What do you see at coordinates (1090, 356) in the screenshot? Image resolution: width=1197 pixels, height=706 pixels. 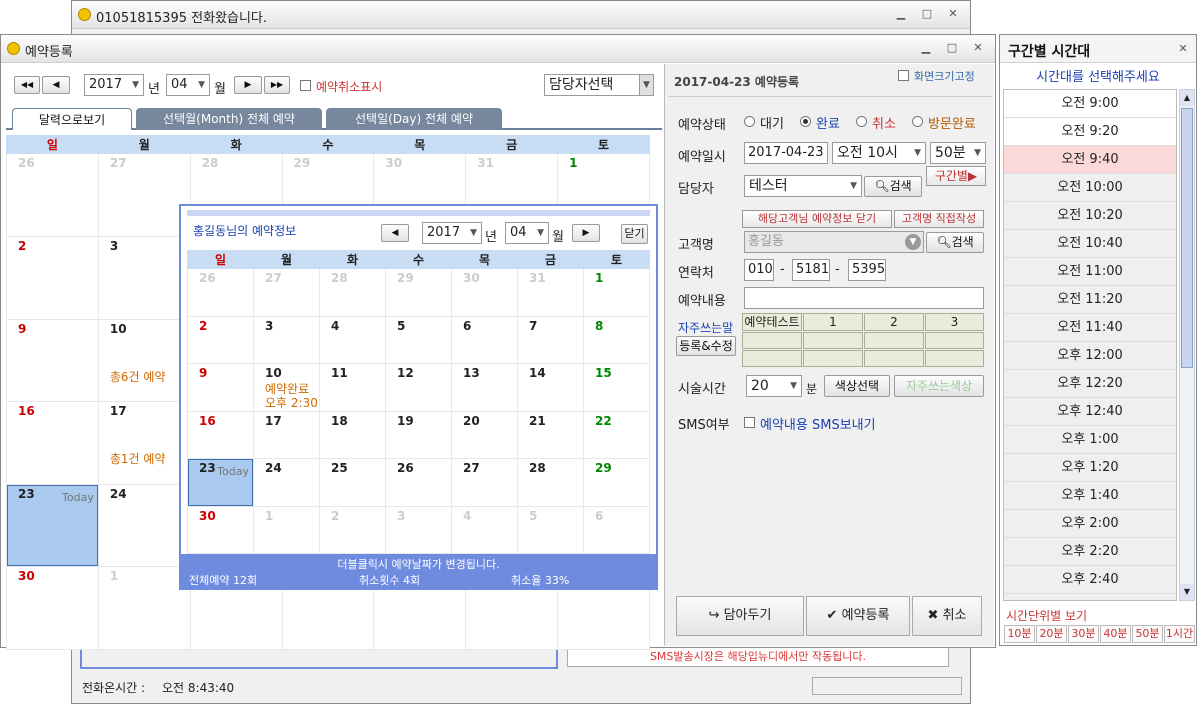 I see `time-slot: 오후 12:00` at bounding box center [1090, 356].